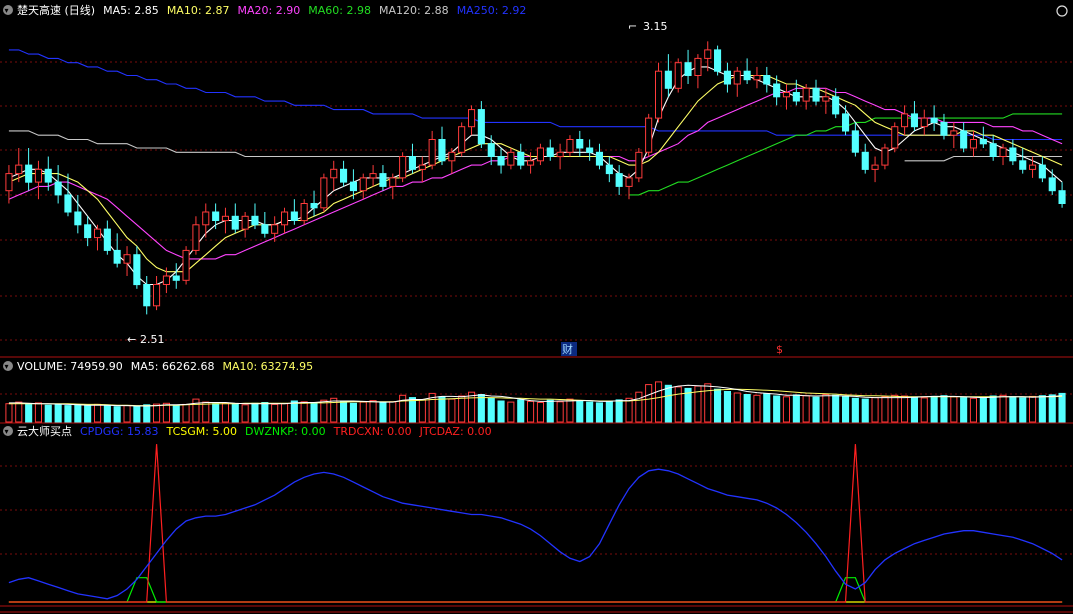 The width and height of the screenshot is (1073, 614). Describe the element at coordinates (414, 10) in the screenshot. I see `legend-ma120: MA120: 2.88` at that location.